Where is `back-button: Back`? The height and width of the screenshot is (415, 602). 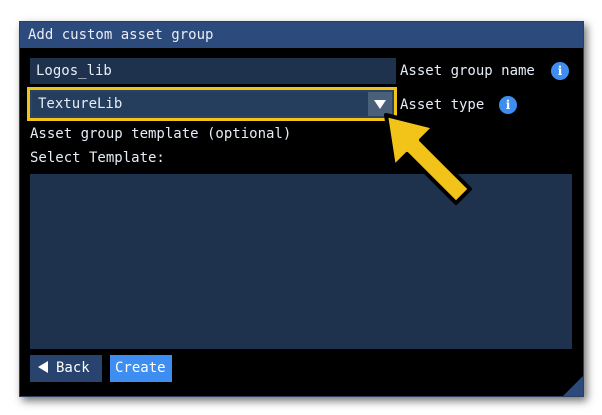
back-button: Back is located at coordinates (66, 368).